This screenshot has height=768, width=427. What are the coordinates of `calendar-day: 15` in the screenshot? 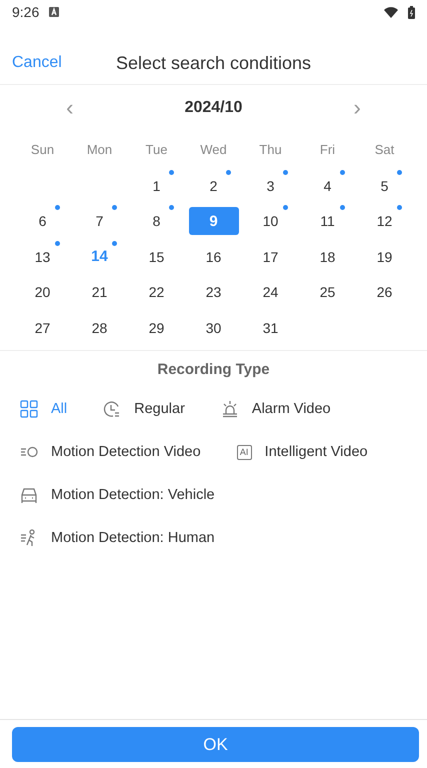 It's located at (157, 256).